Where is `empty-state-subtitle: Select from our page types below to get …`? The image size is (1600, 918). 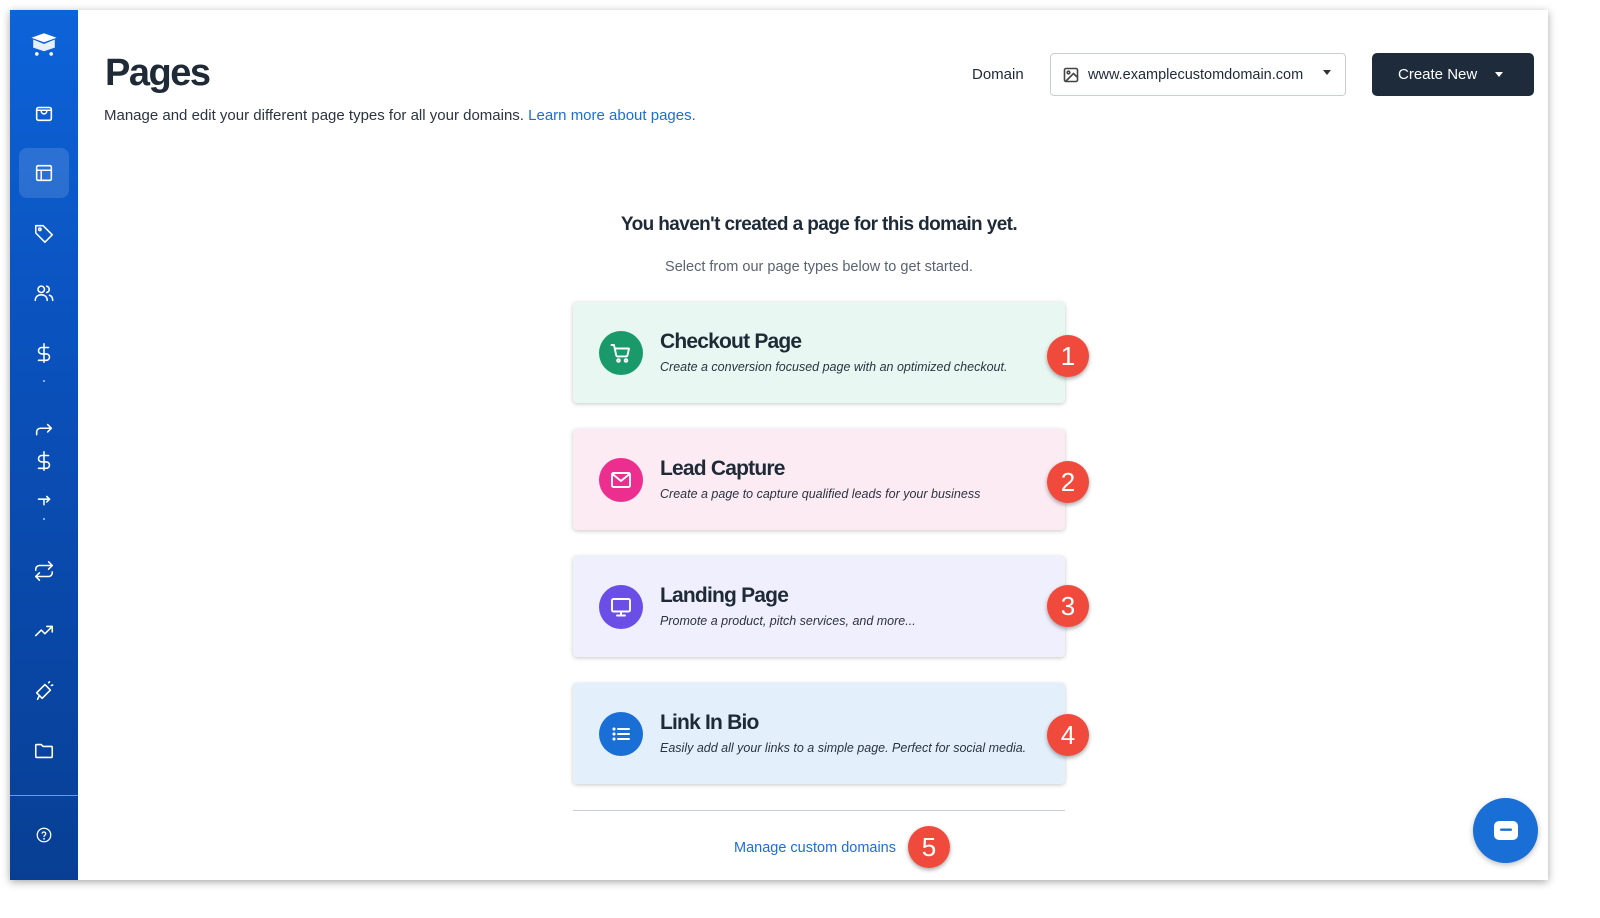
empty-state-subtitle: Select from our page types below to get … is located at coordinates (819, 267).